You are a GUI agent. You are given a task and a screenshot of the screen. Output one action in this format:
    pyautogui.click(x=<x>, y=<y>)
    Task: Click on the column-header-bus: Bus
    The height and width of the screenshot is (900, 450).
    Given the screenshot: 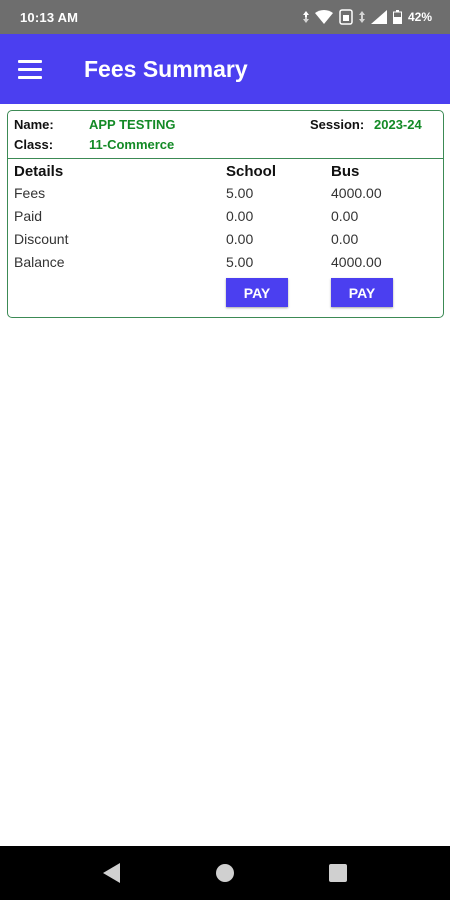 What is the action you would take?
    pyautogui.click(x=345, y=171)
    